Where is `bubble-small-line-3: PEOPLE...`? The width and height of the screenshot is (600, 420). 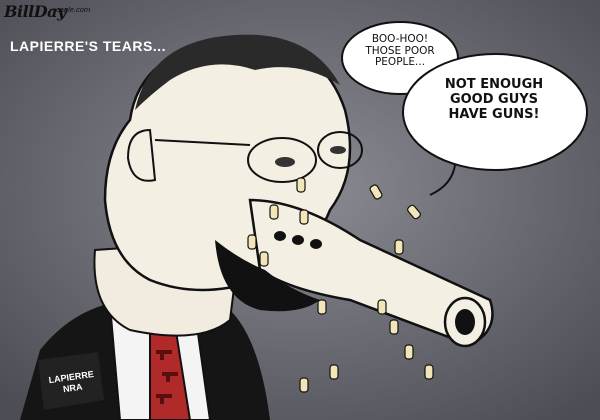 bubble-small-line-3: PEOPLE... is located at coordinates (400, 62).